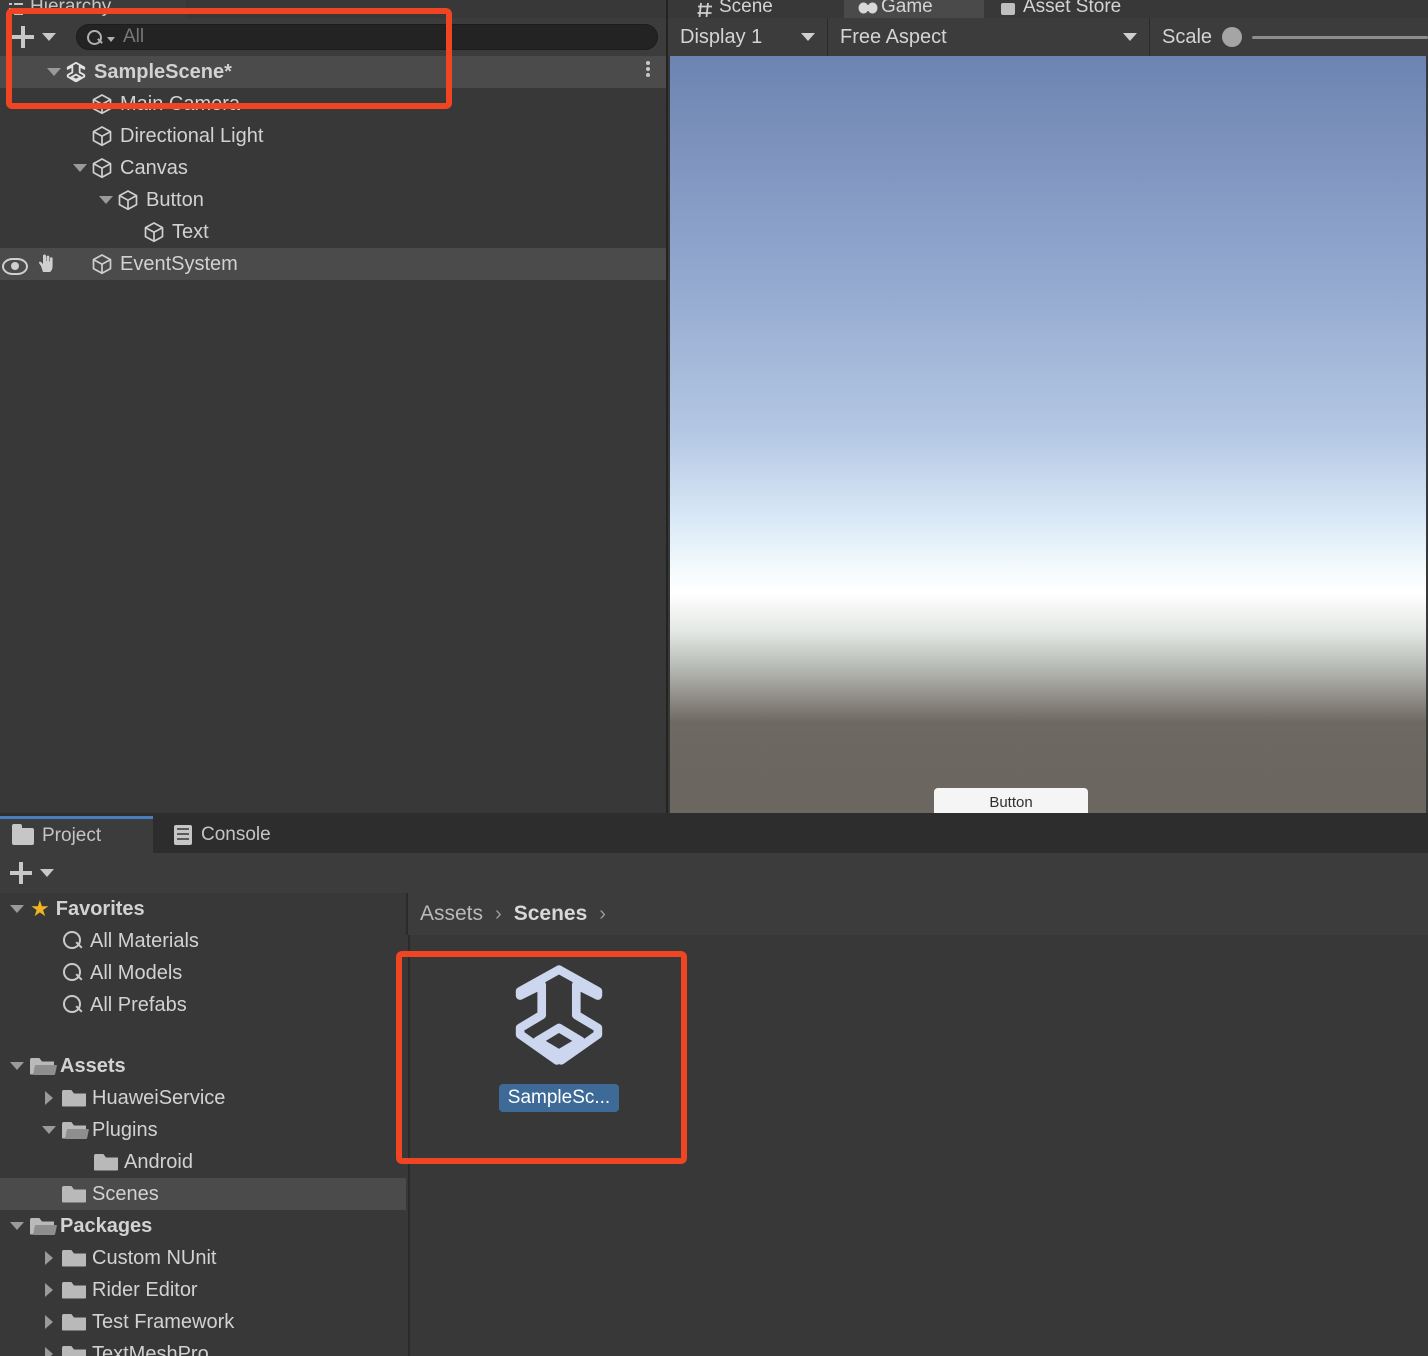 This screenshot has width=1428, height=1356. I want to click on project-tree-item-textmeshpro: TextMeshPro, so click(203, 1347).